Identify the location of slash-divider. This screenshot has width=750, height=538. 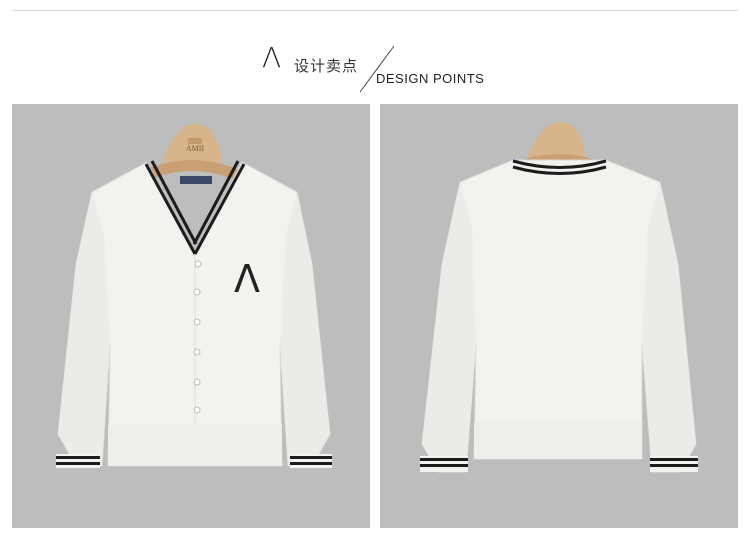
(377, 69).